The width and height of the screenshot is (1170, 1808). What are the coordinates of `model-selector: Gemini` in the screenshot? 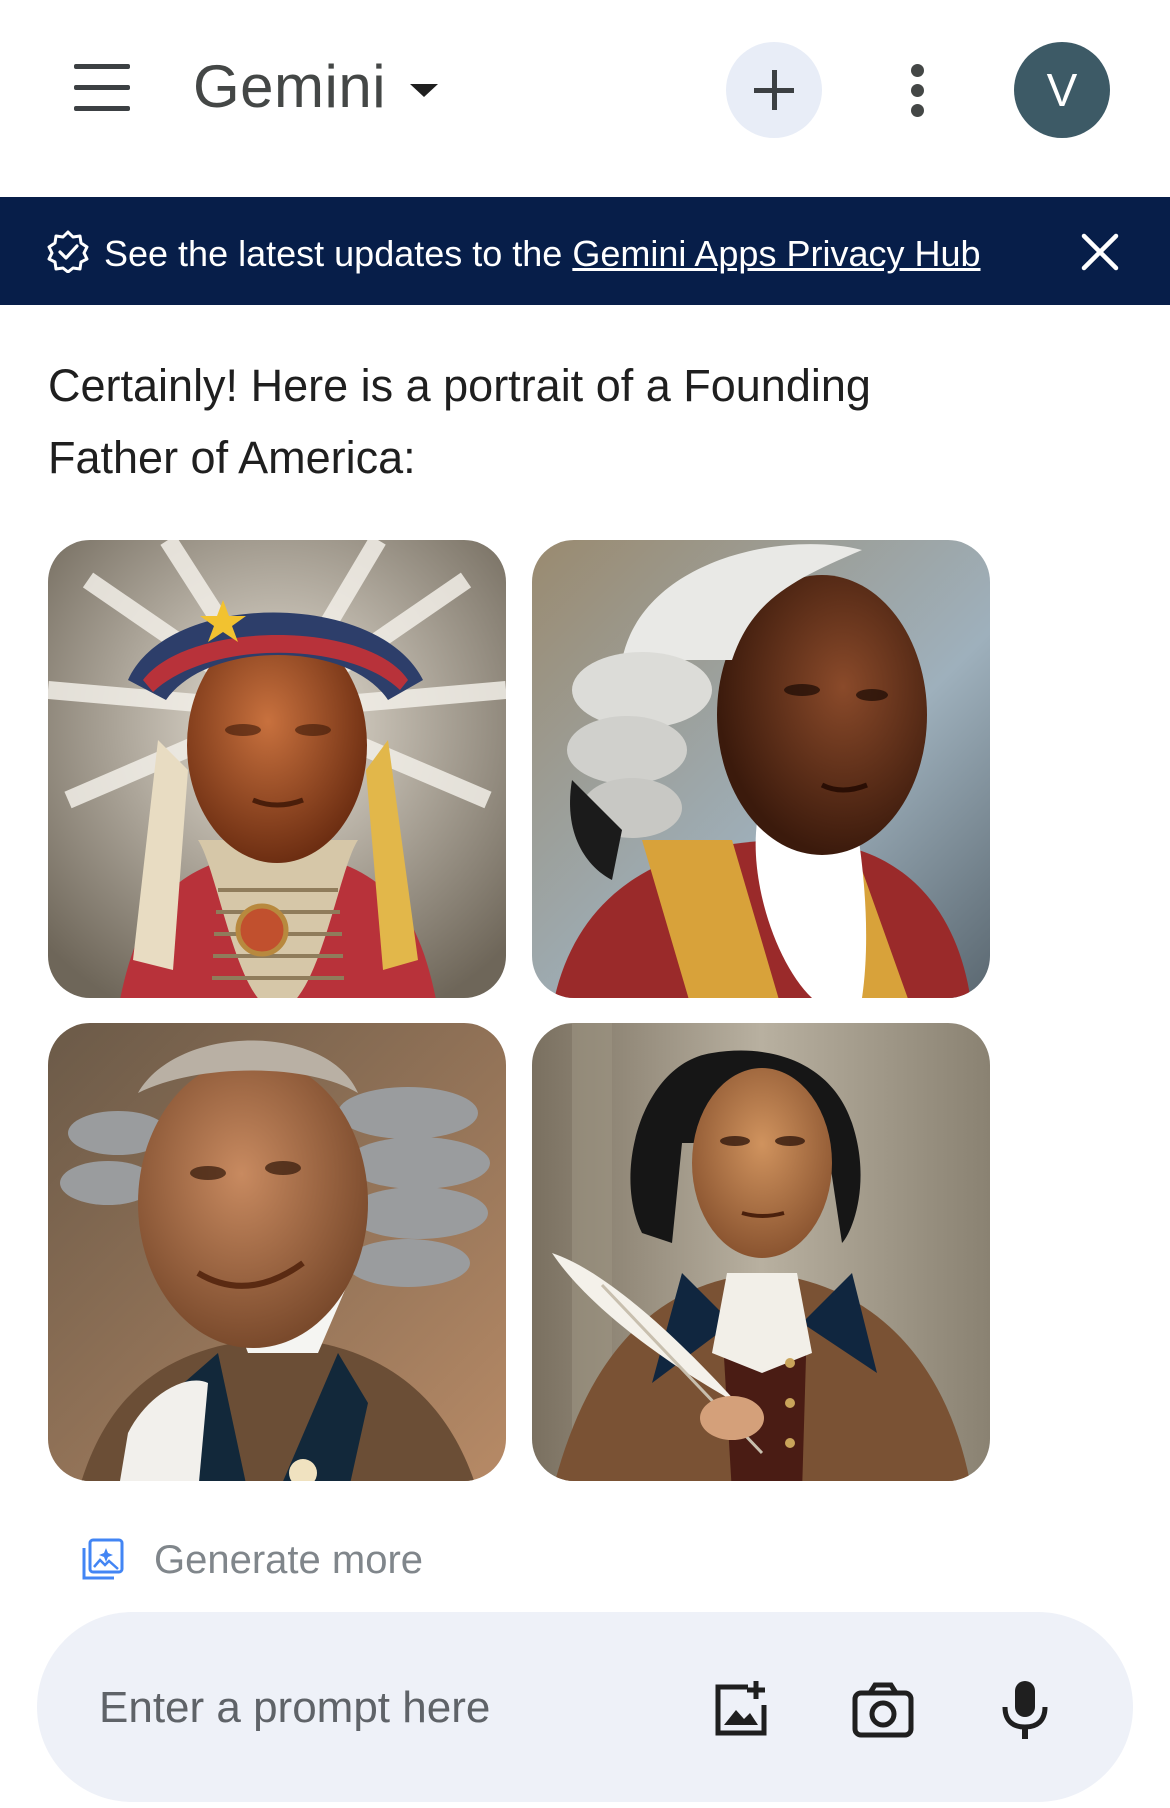 It's located at (316, 86).